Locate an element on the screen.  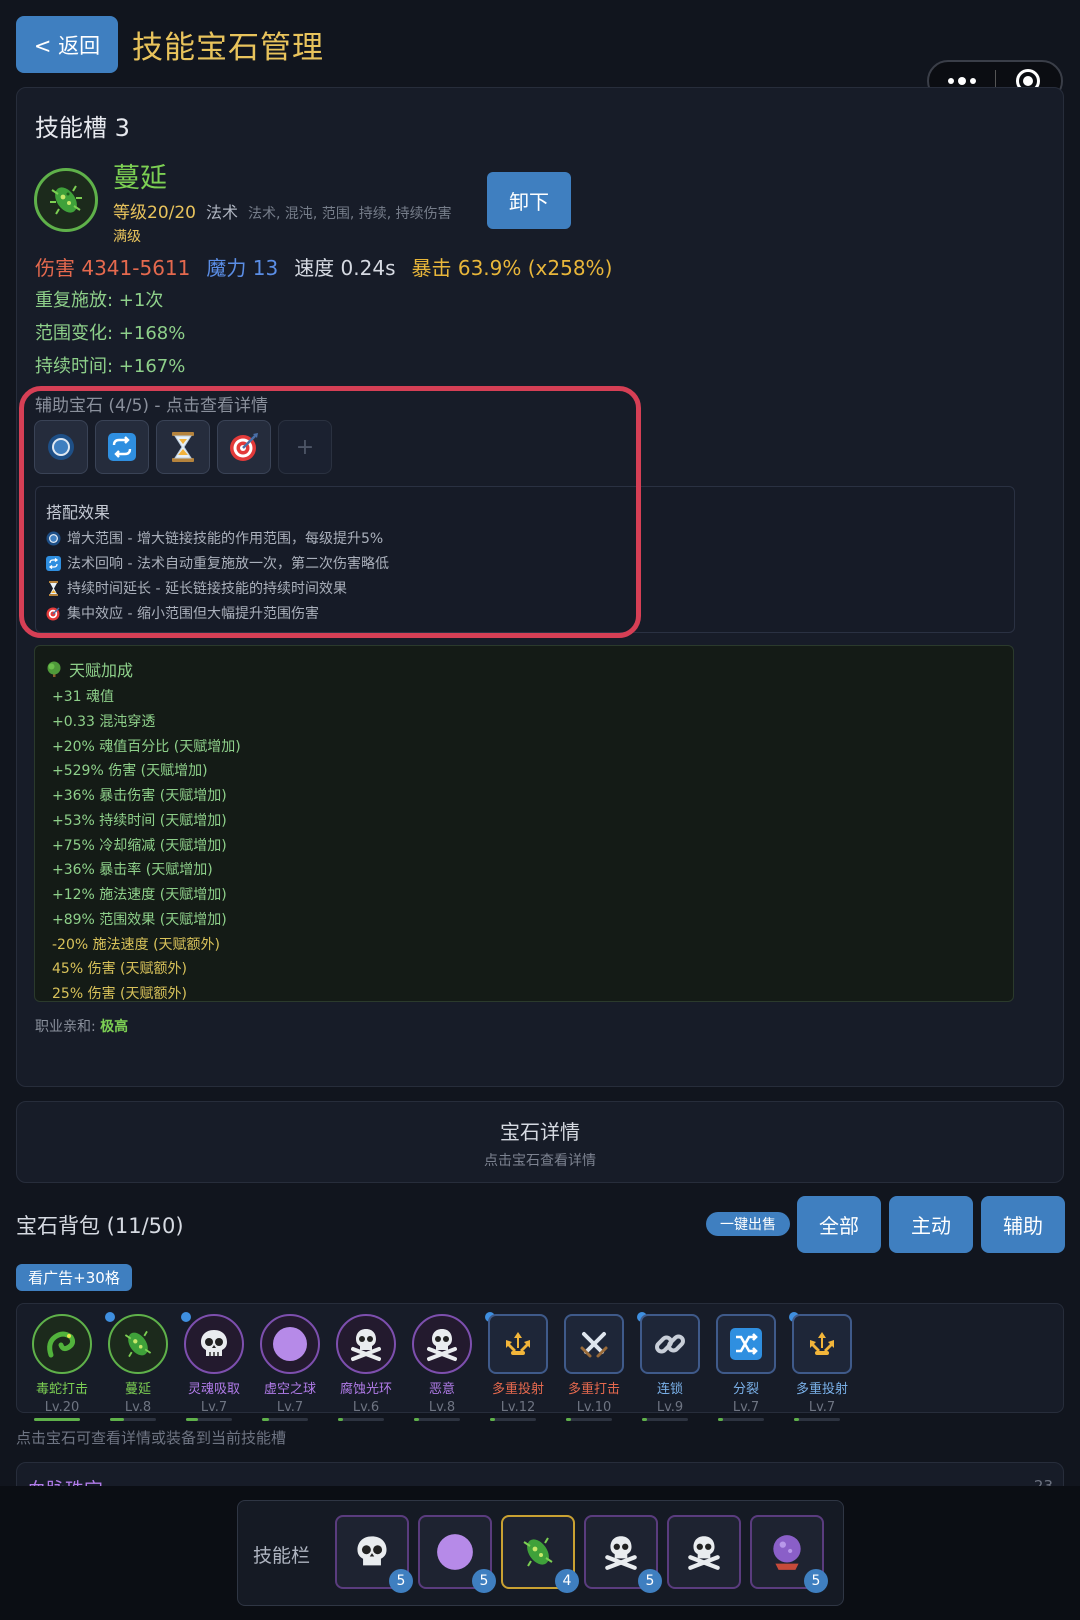
skull-icon is located at coordinates (372, 1551).